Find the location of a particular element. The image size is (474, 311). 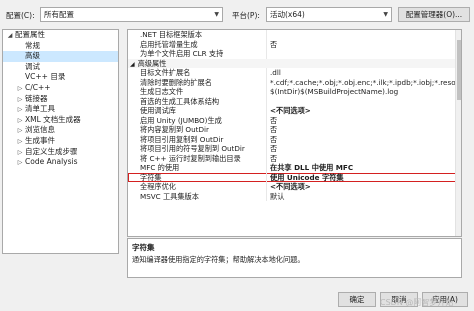

property-row: MSVC 工具集版本 默认 is located at coordinates (294, 196).